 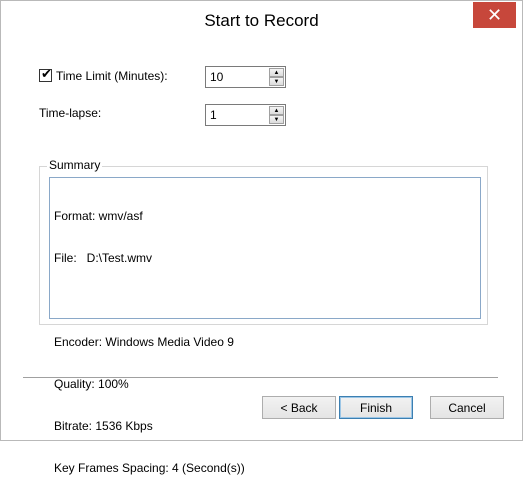 I want to click on back-button: < Back, so click(x=299, y=407).